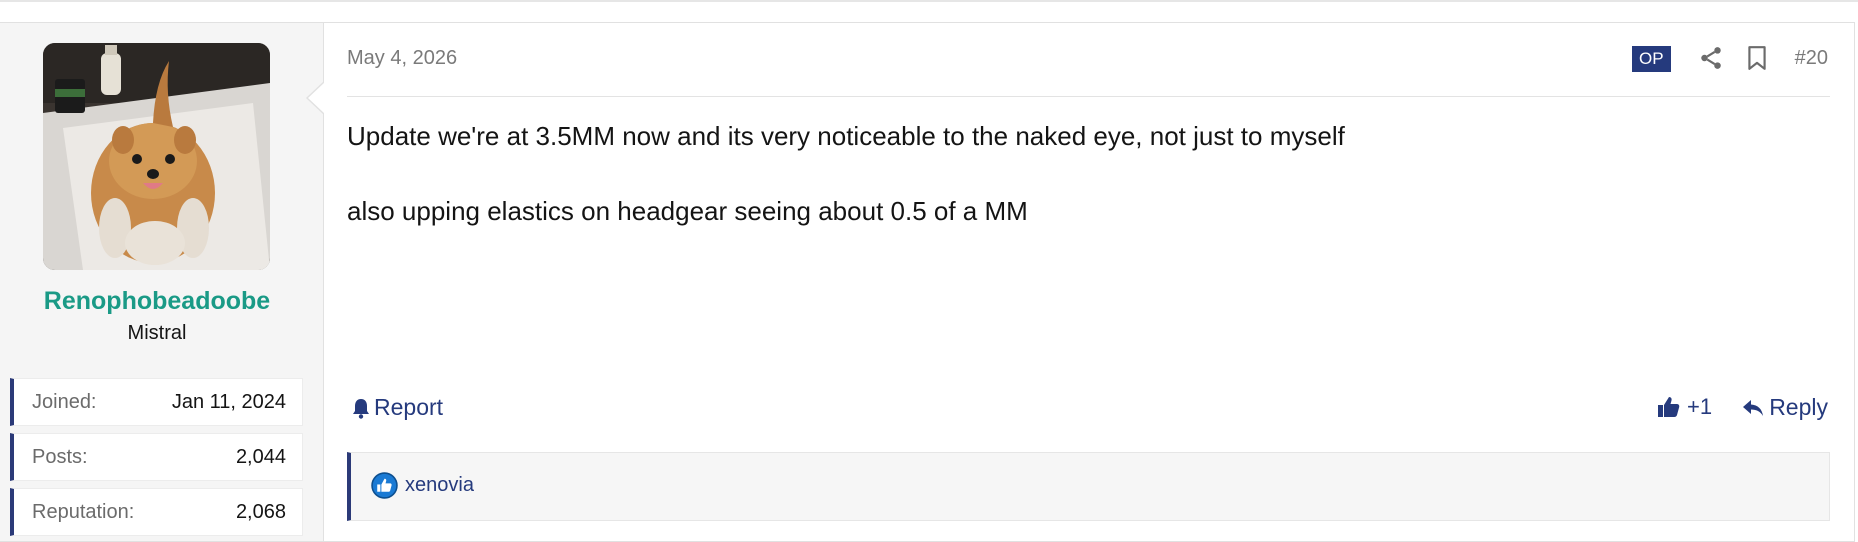 This screenshot has height=542, width=1858. What do you see at coordinates (1700, 406) in the screenshot?
I see `like-label: +1` at bounding box center [1700, 406].